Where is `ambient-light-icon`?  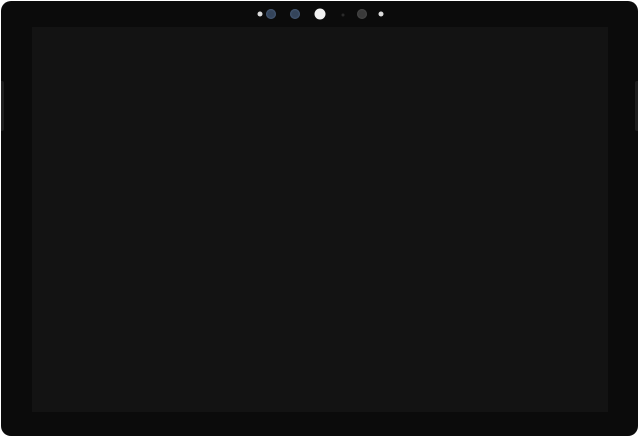 ambient-light-icon is located at coordinates (320, 14).